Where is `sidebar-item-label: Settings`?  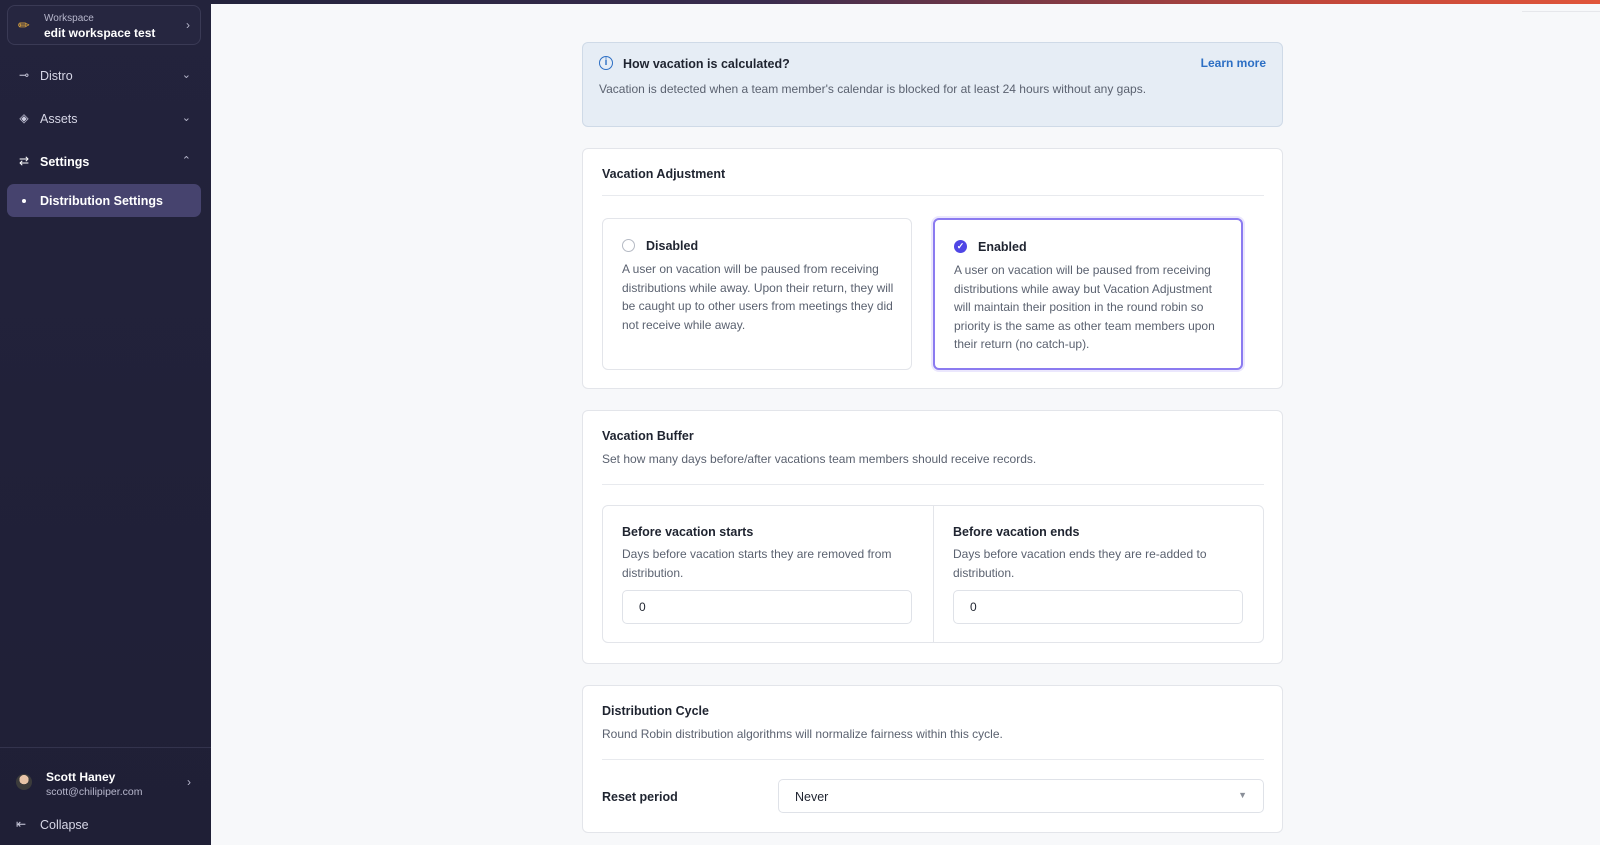
sidebar-item-label: Settings is located at coordinates (65, 162).